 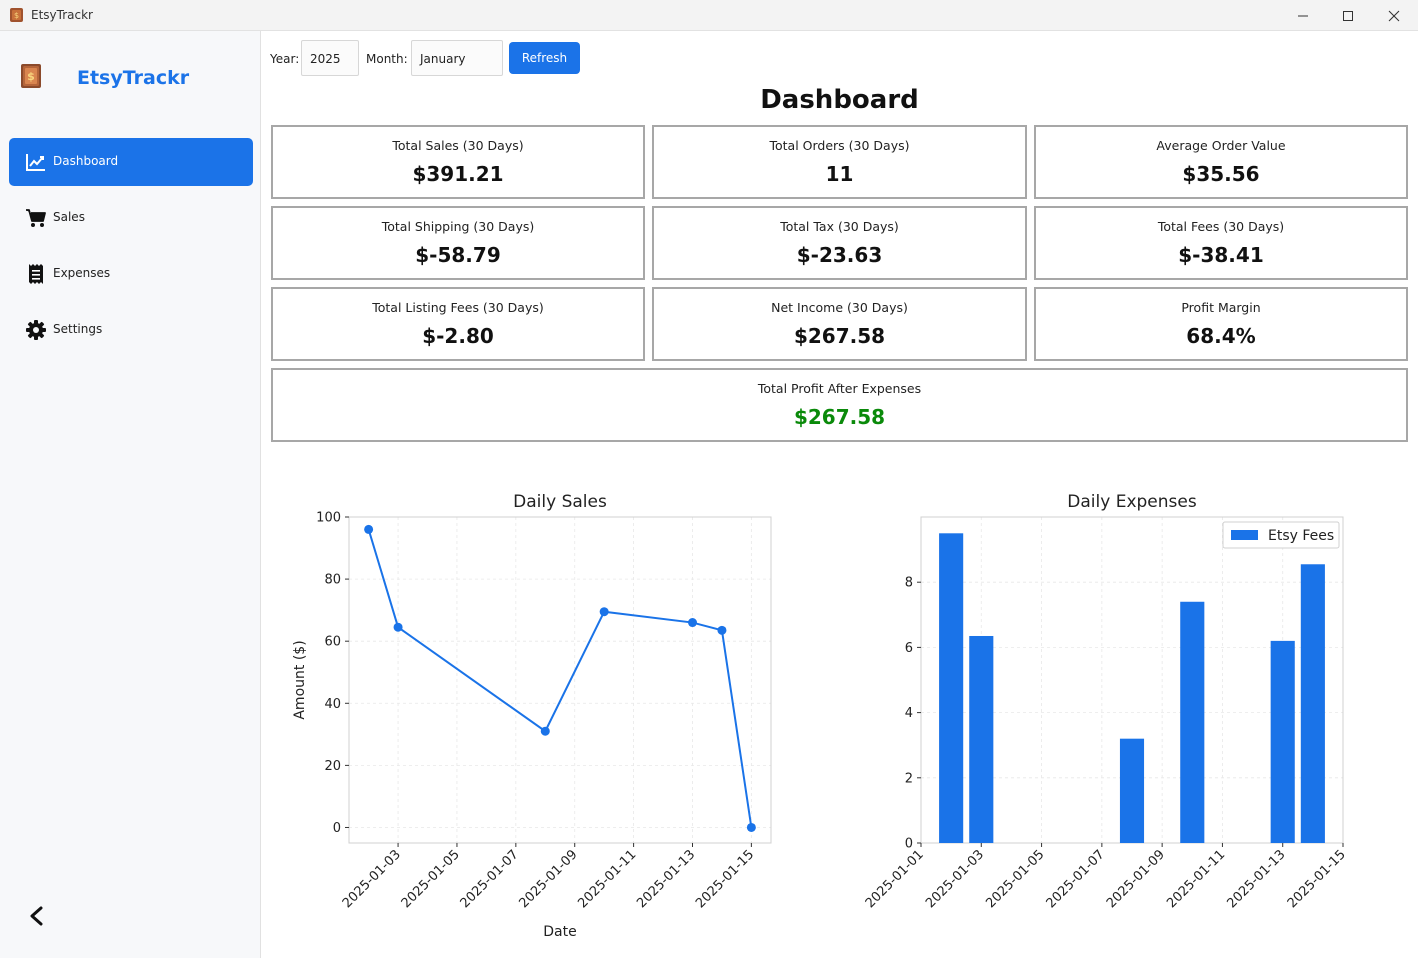 I want to click on year-field: 2025, so click(x=330, y=58).